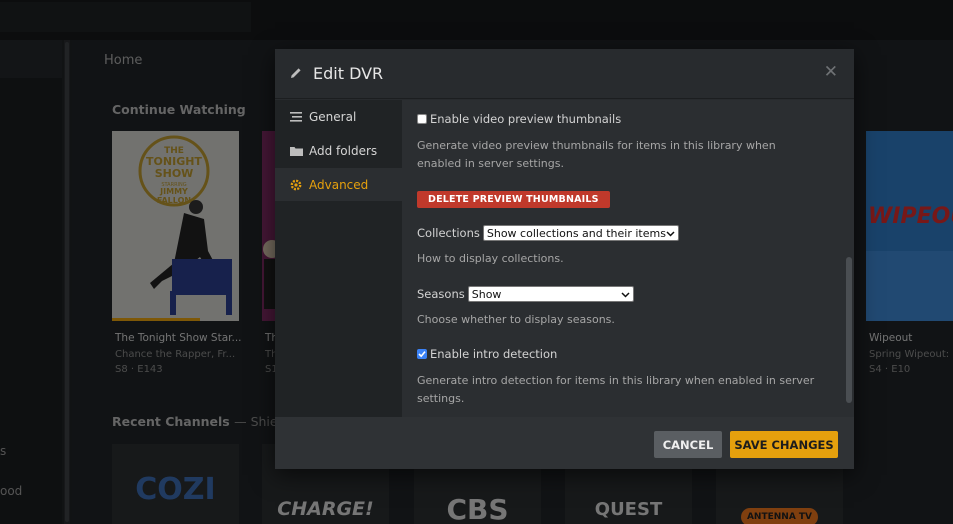 The width and height of the screenshot is (953, 524). What do you see at coordinates (564, 74) in the screenshot?
I see `modal-header: Edit DVR ✕` at bounding box center [564, 74].